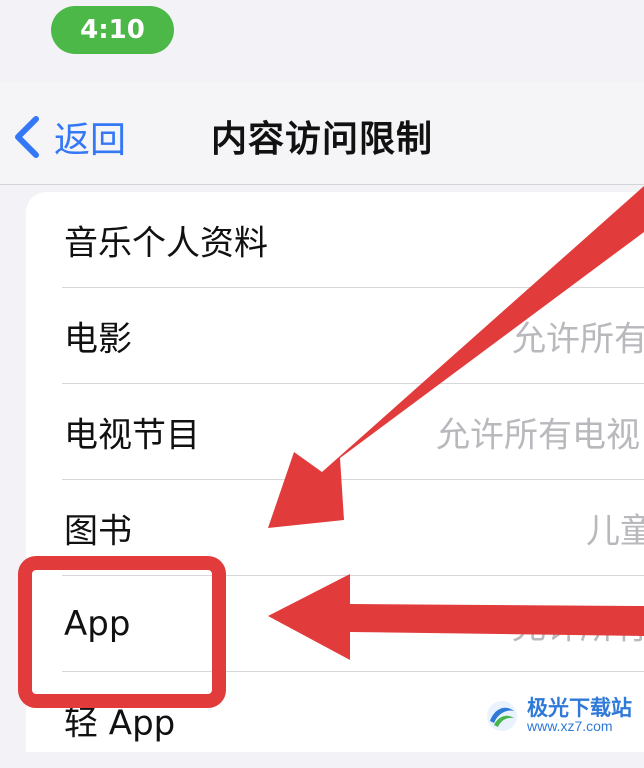  Describe the element at coordinates (98, 531) in the screenshot. I see `list-item-label: 图书` at that location.